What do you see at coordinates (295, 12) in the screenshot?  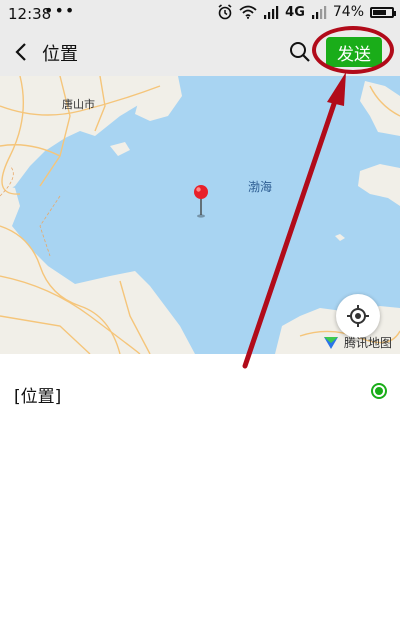 I see `network-type: 4G` at bounding box center [295, 12].